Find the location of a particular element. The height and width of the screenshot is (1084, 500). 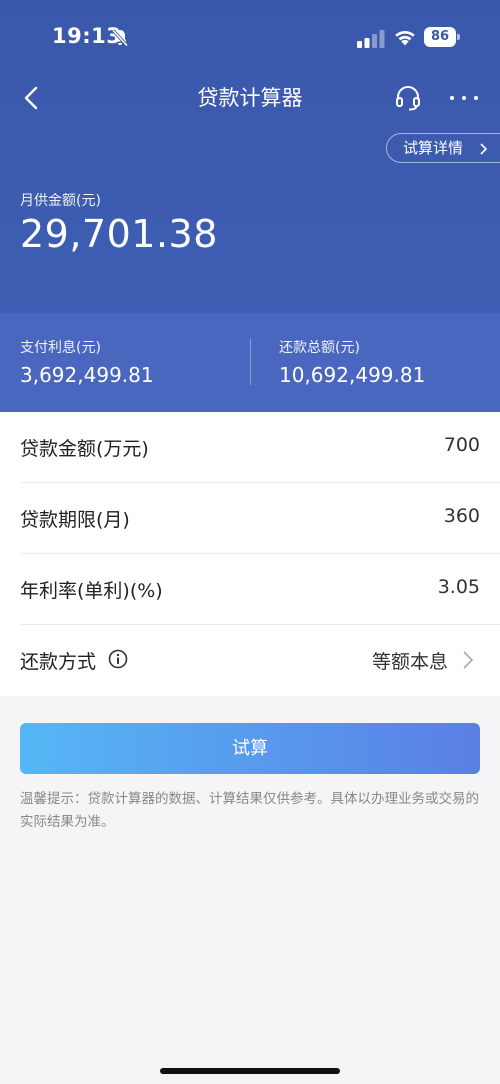

repayment-method-row: 还款方式 等额本息 is located at coordinates (250, 660).